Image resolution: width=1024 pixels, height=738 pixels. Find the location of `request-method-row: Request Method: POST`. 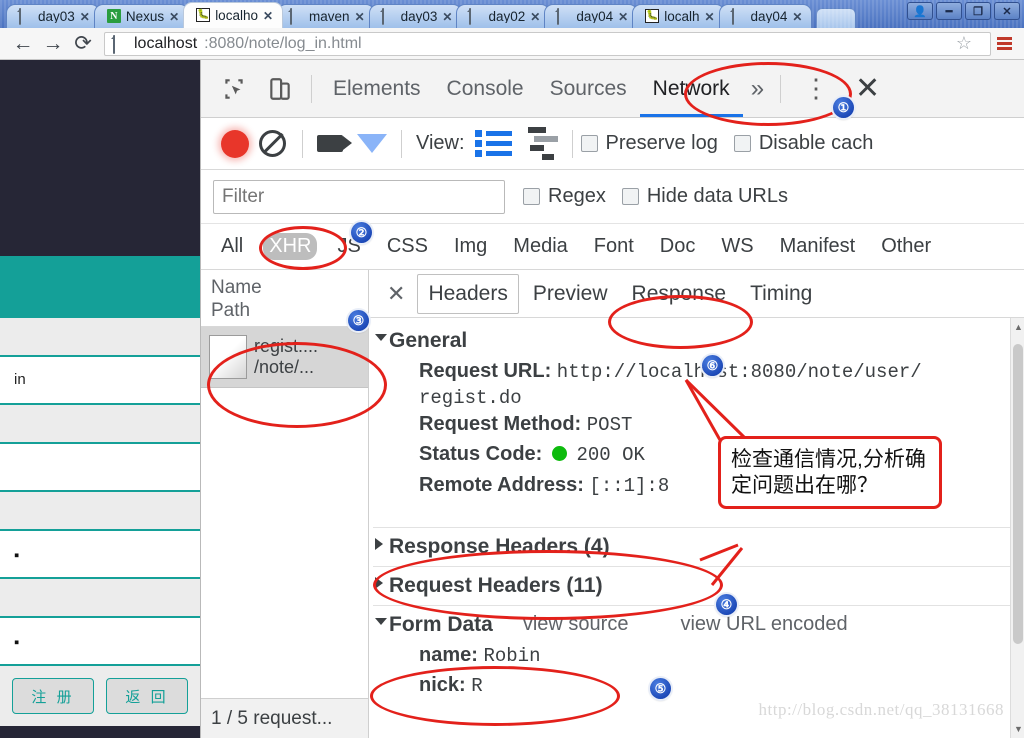

request-method-row: Request Method: POST is located at coordinates (698, 424).